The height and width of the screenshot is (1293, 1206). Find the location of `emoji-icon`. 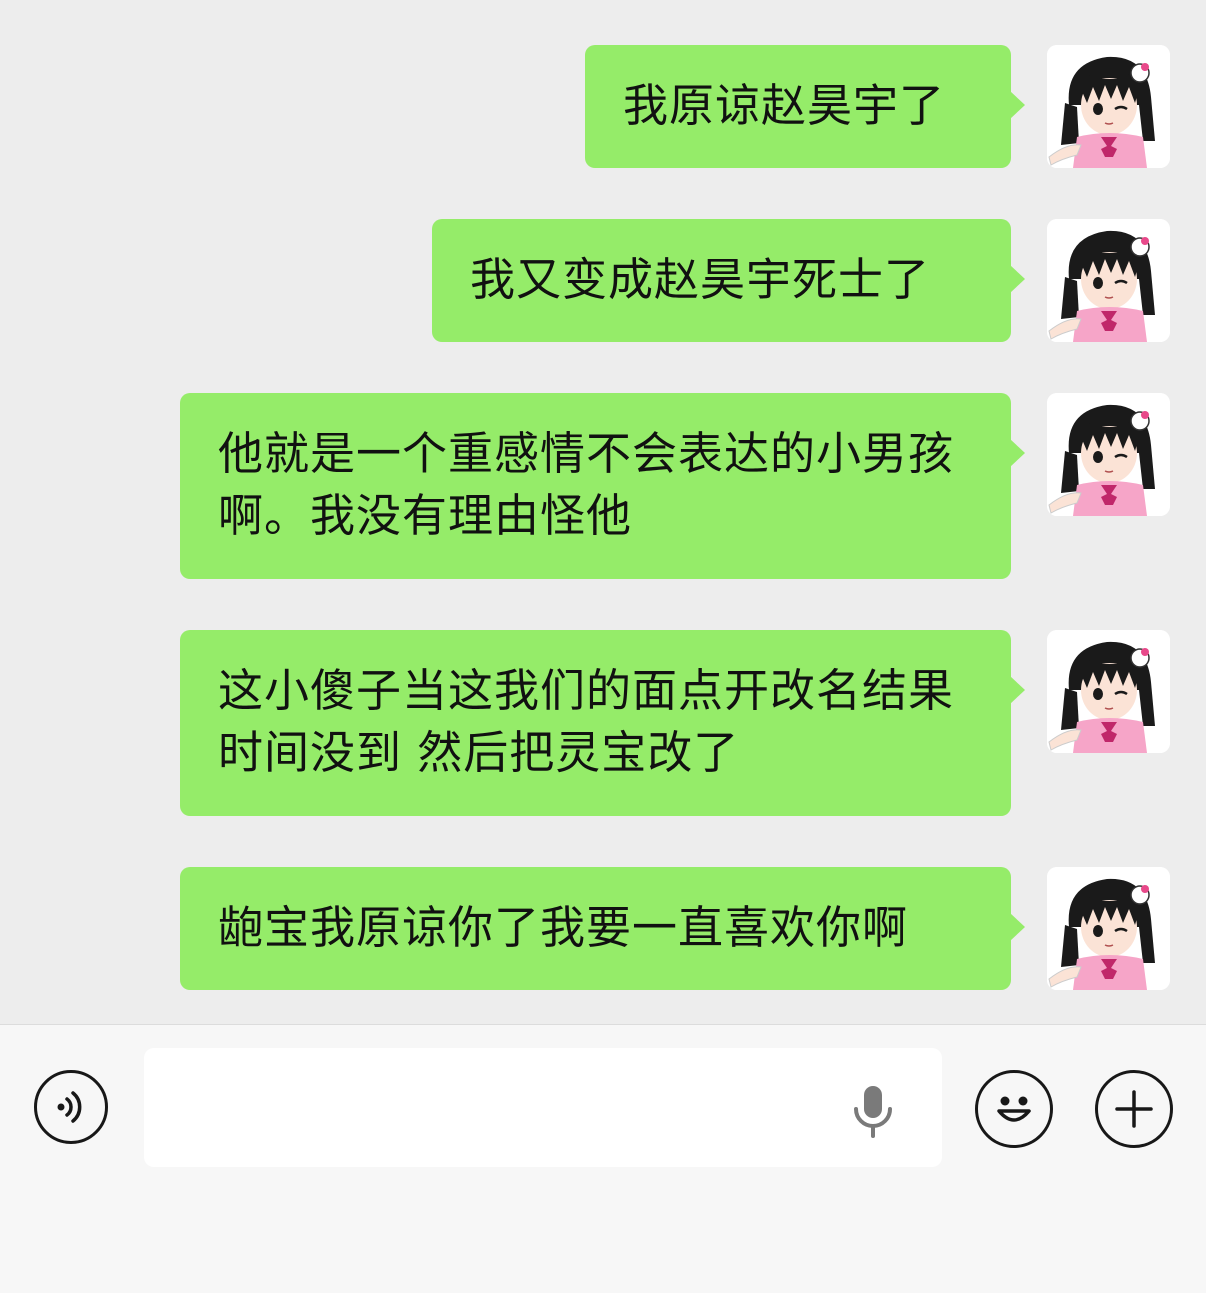

emoji-icon is located at coordinates (1014, 1109).